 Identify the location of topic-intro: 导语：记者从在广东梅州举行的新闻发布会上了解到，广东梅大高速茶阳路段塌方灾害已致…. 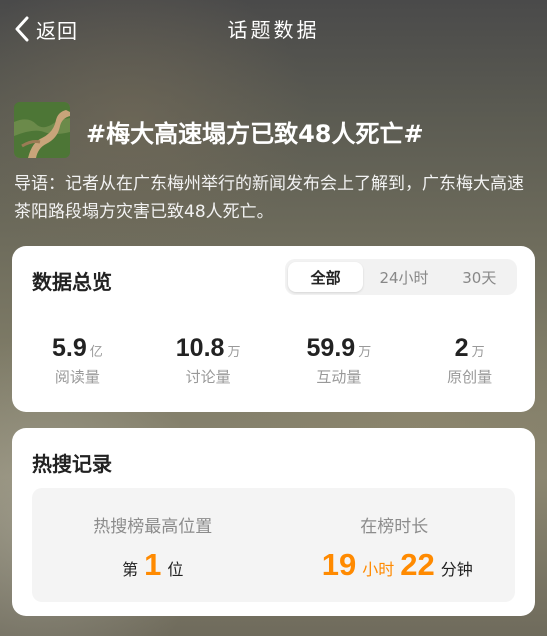
(269, 198).